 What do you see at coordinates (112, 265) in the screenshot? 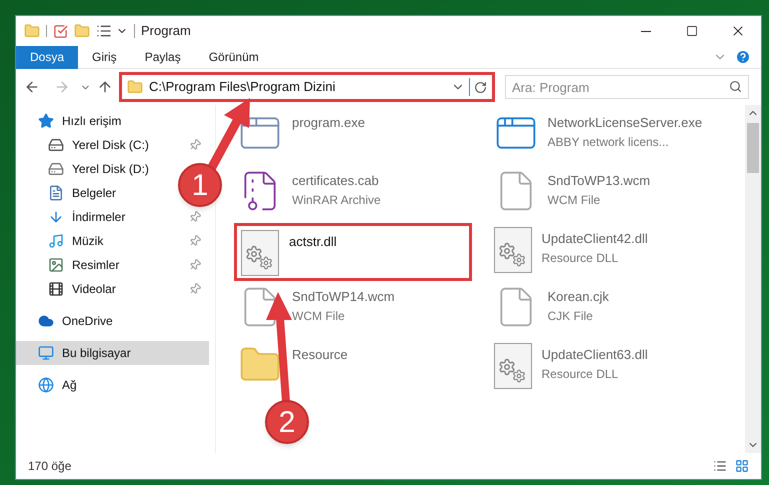
I see `sidebar-item: Resimler` at bounding box center [112, 265].